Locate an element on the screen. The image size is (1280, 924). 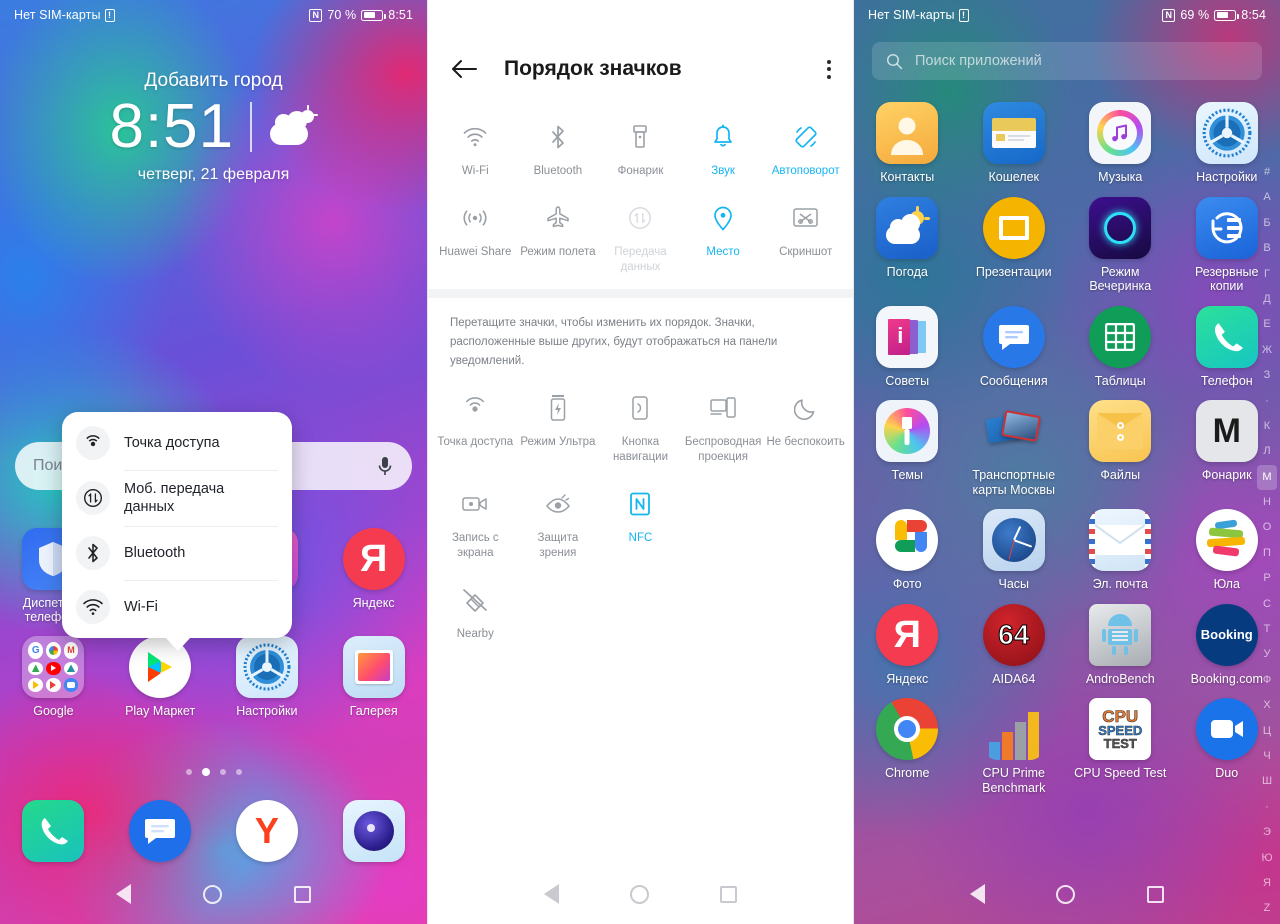
toggle-wifi: Wi-Fi is located at coordinates (475, 148).